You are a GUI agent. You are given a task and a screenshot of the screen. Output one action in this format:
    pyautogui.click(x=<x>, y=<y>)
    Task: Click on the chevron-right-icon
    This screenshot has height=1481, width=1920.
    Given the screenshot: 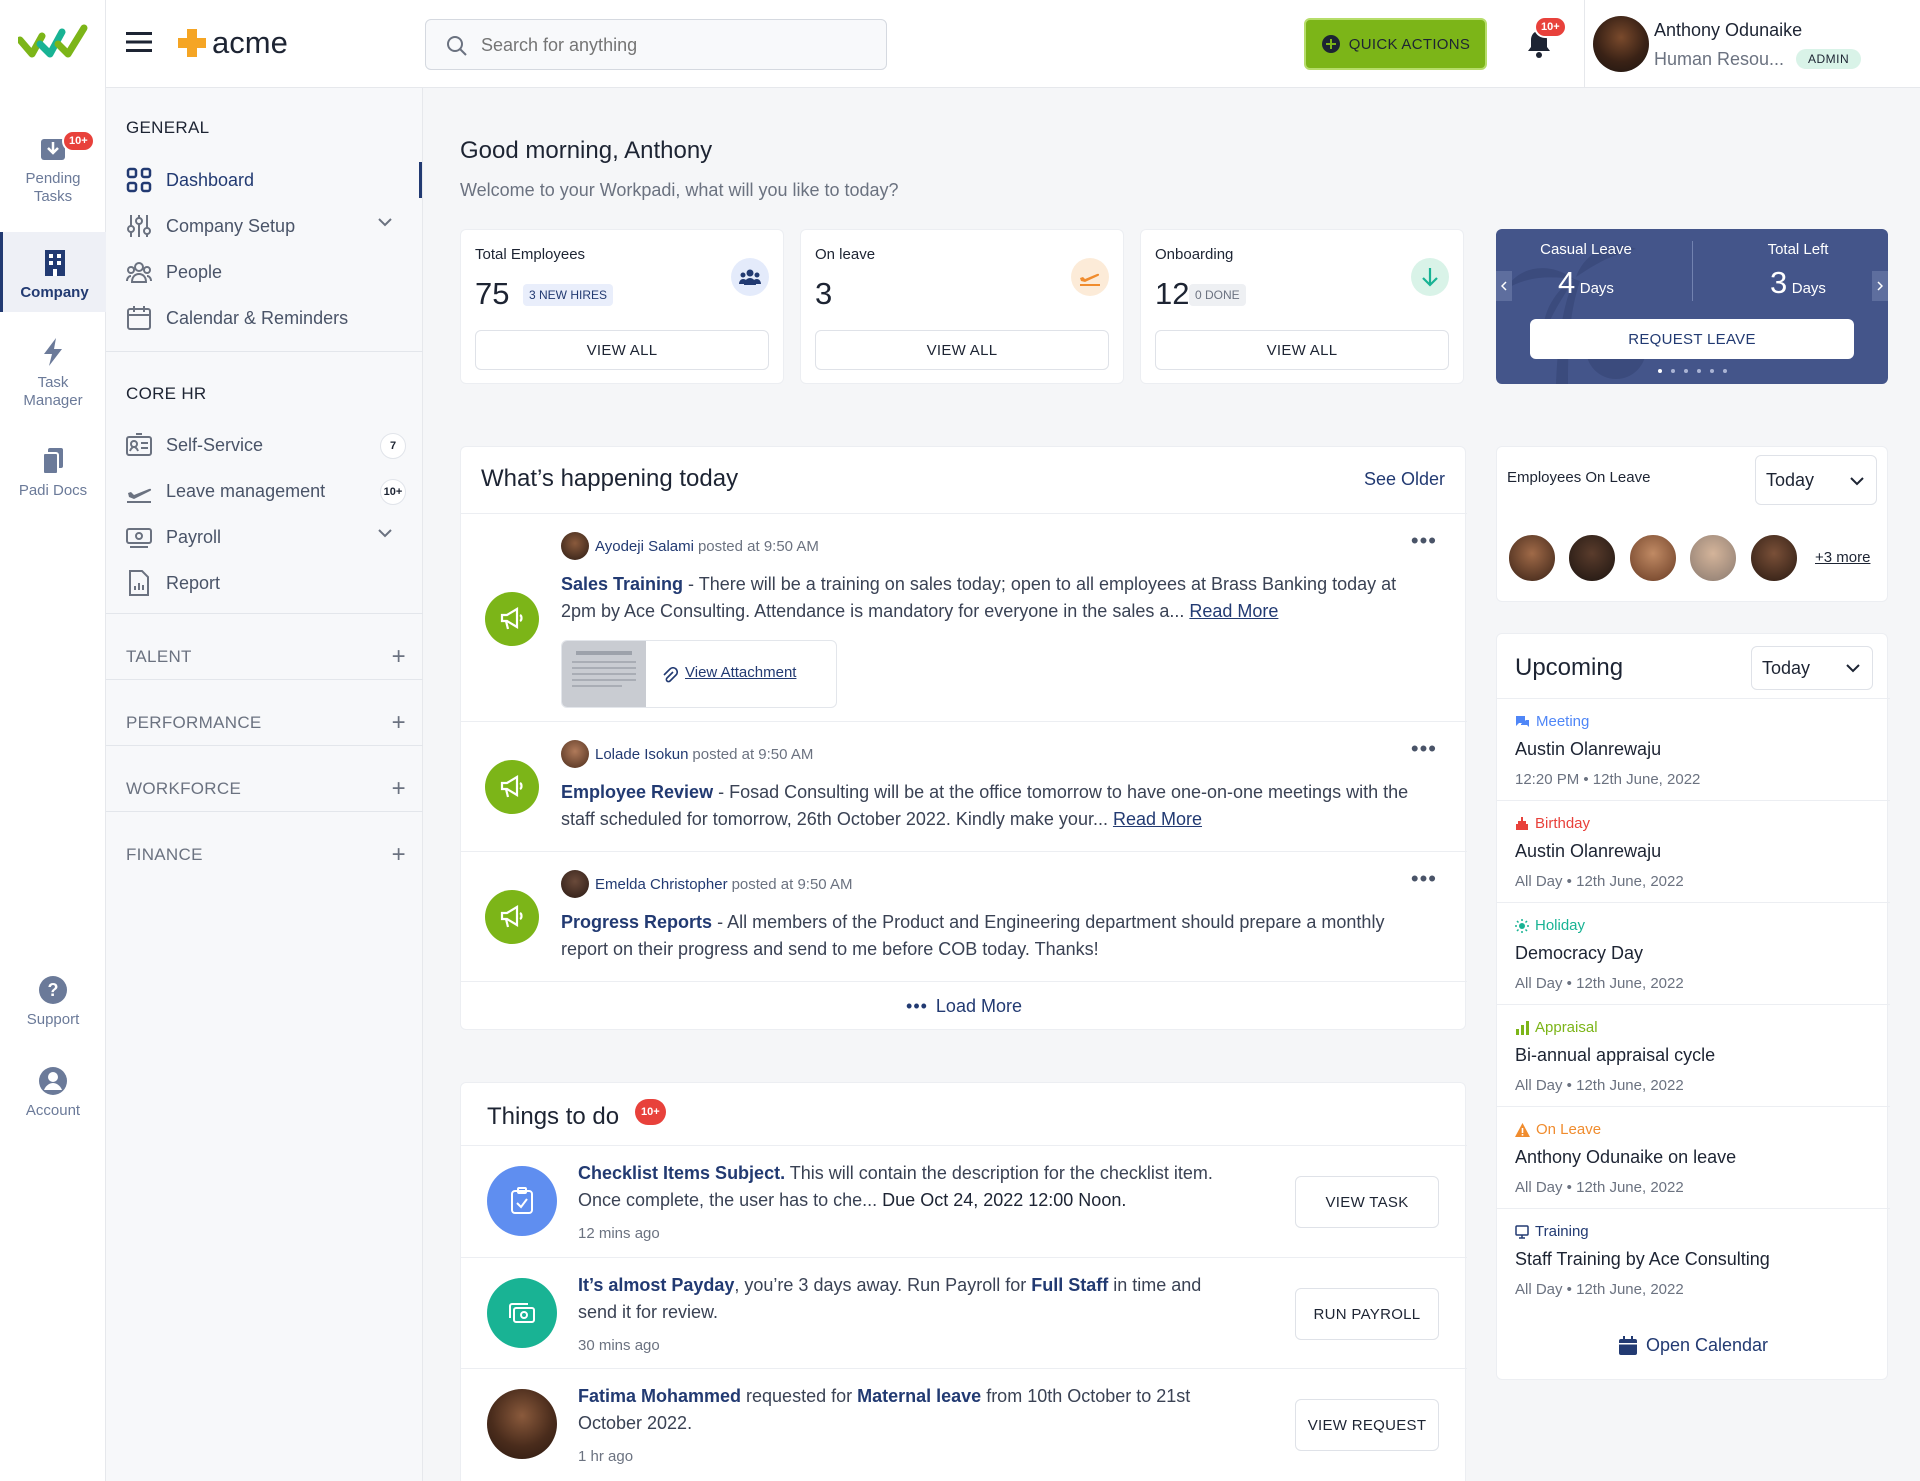 What is the action you would take?
    pyautogui.click(x=1880, y=286)
    